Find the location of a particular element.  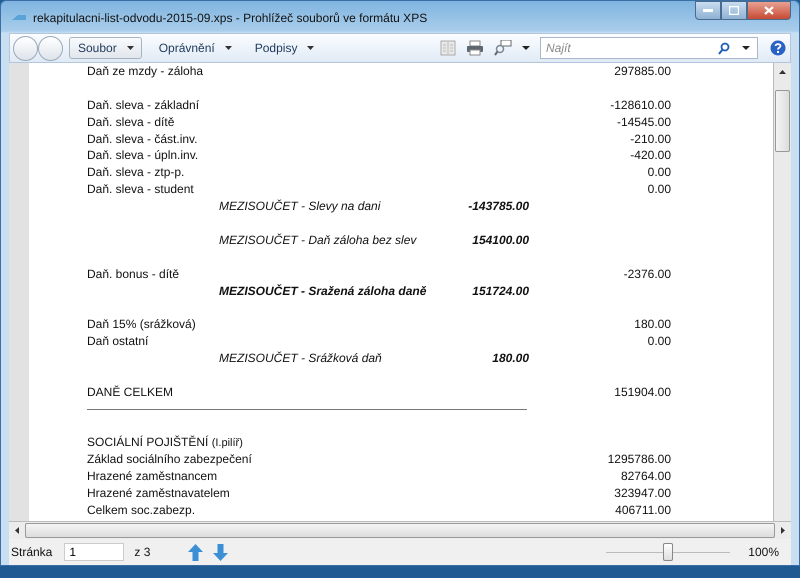

slider-thumb is located at coordinates (668, 552).